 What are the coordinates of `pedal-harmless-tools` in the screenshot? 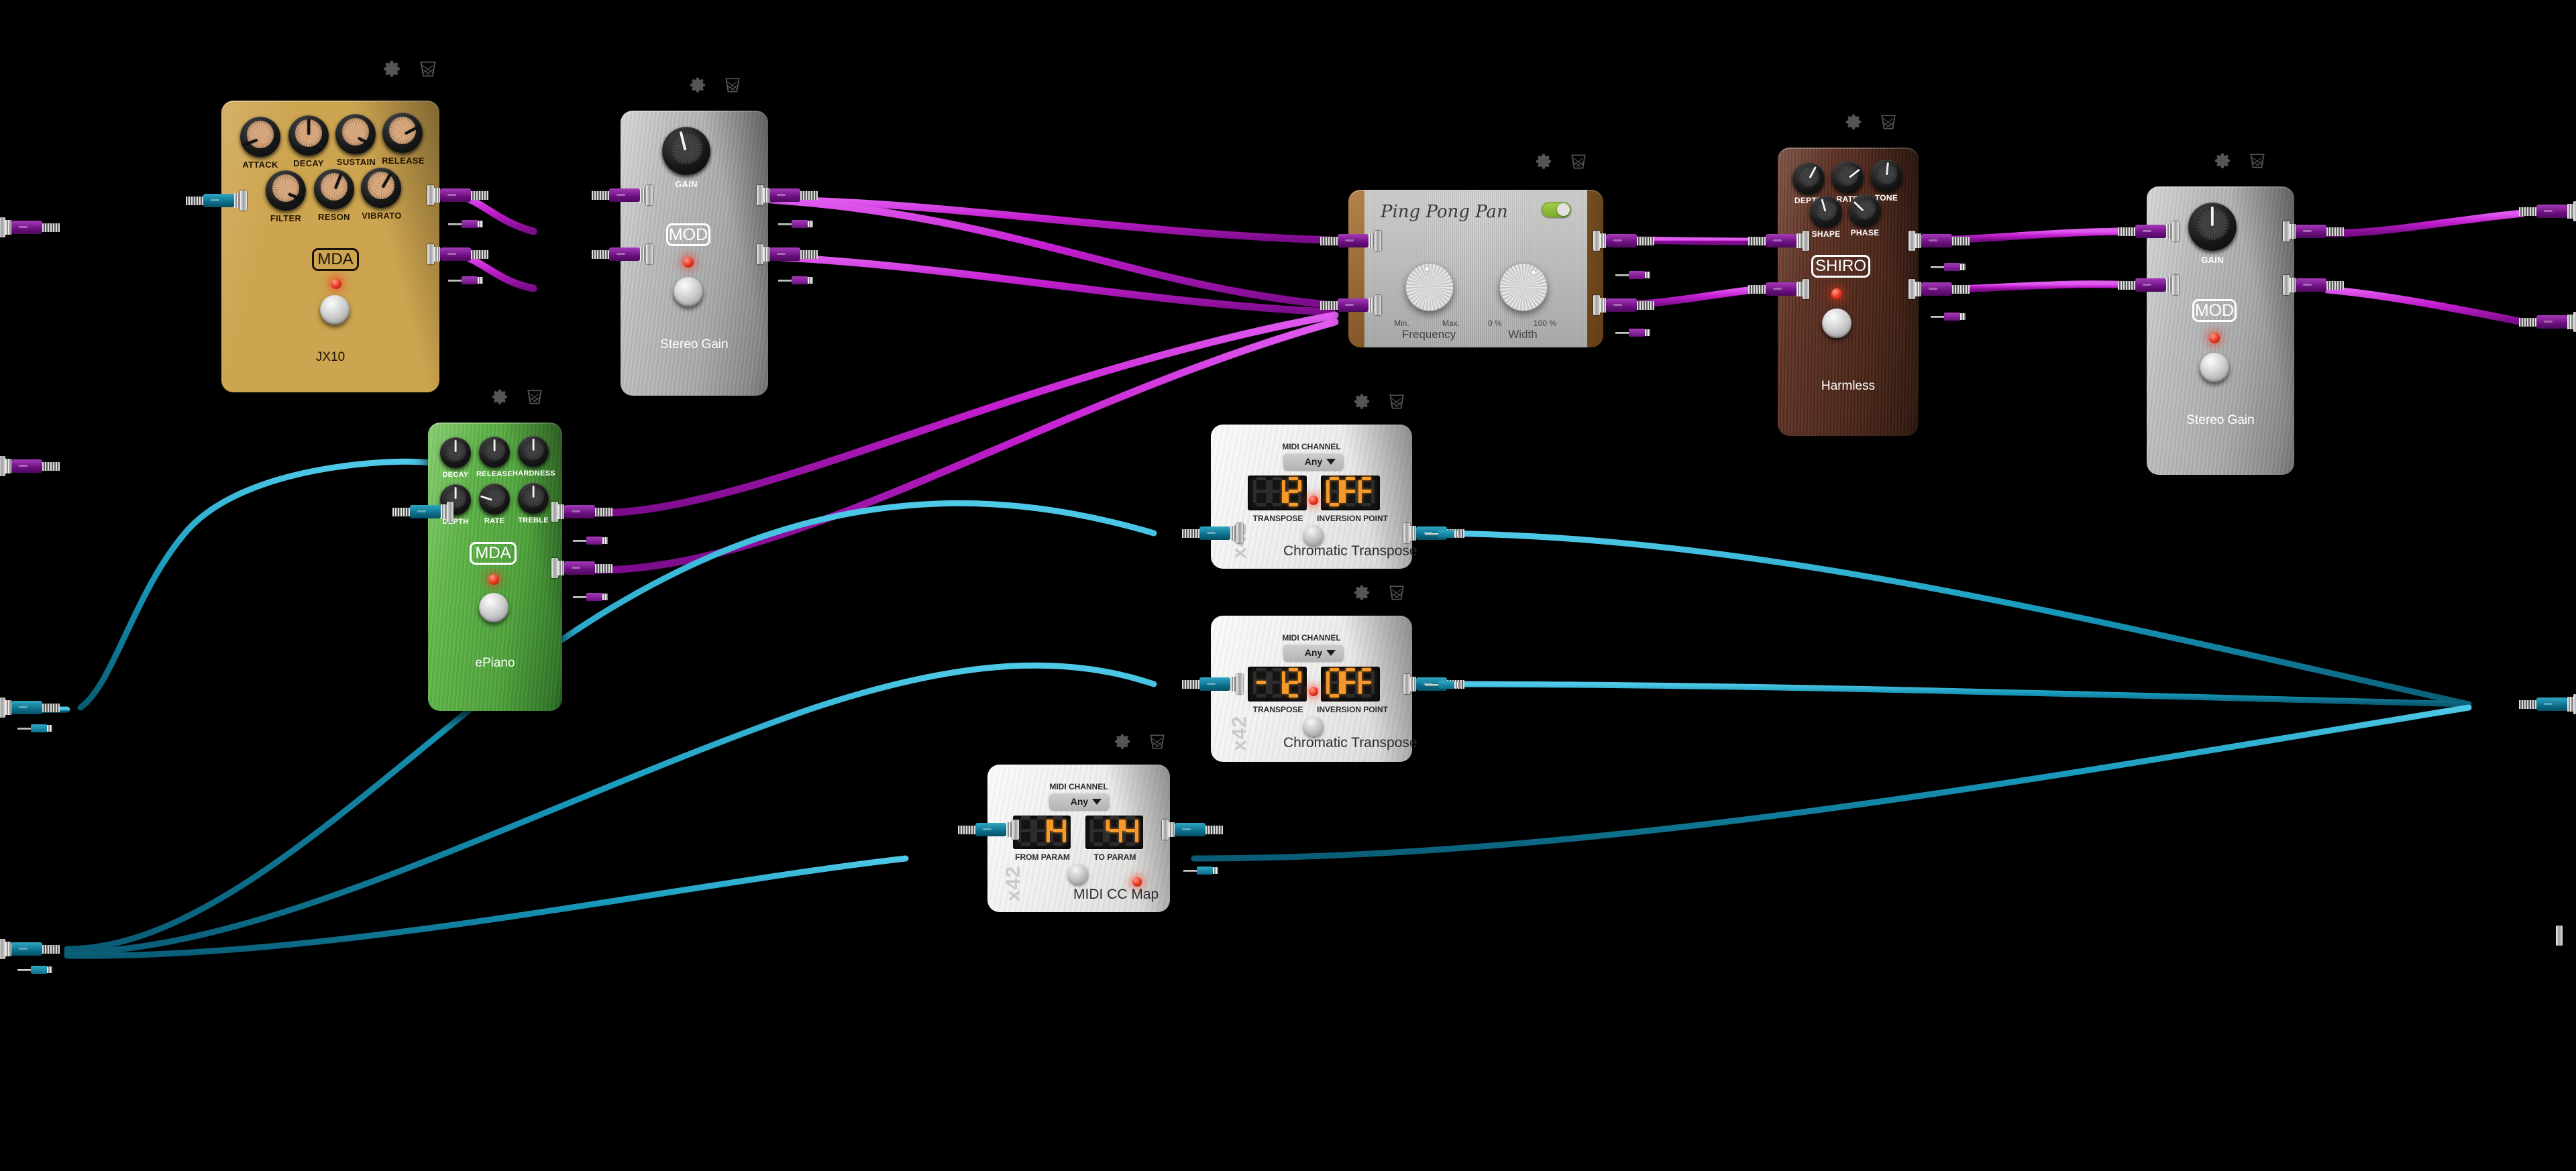 It's located at (1871, 122).